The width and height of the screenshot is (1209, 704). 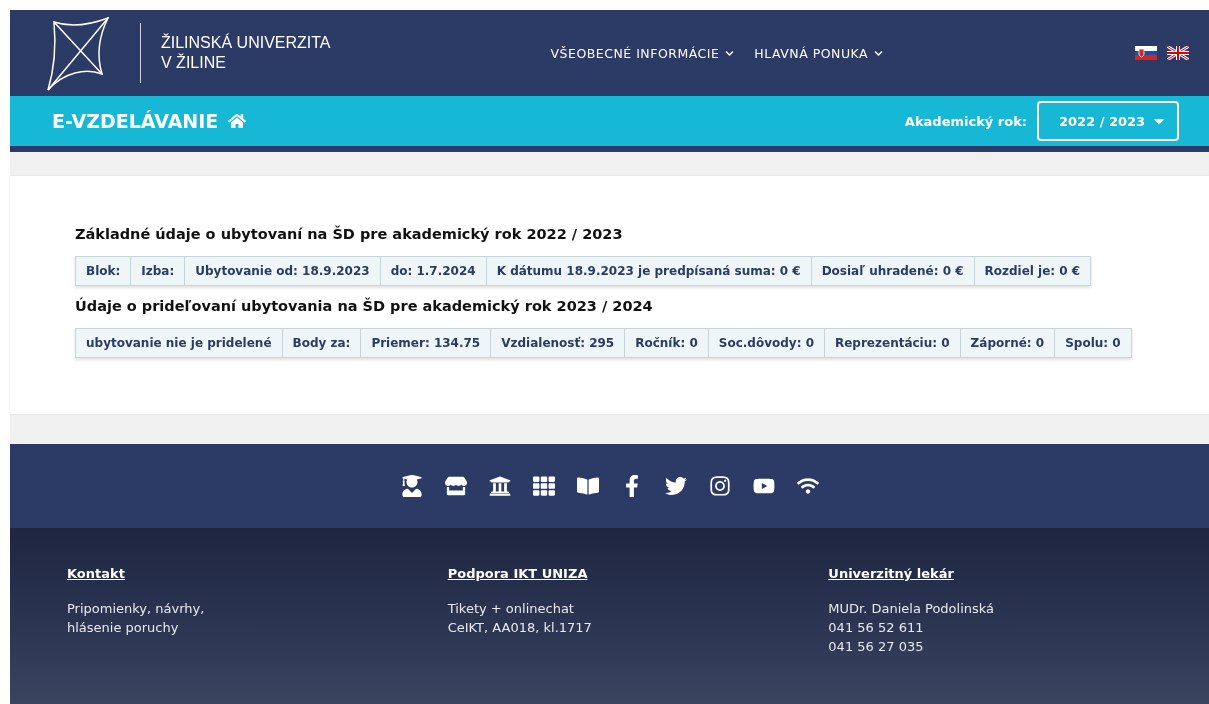 What do you see at coordinates (892, 271) in the screenshot?
I see `table-cell: Dosiaľ uhradené: 0 €` at bounding box center [892, 271].